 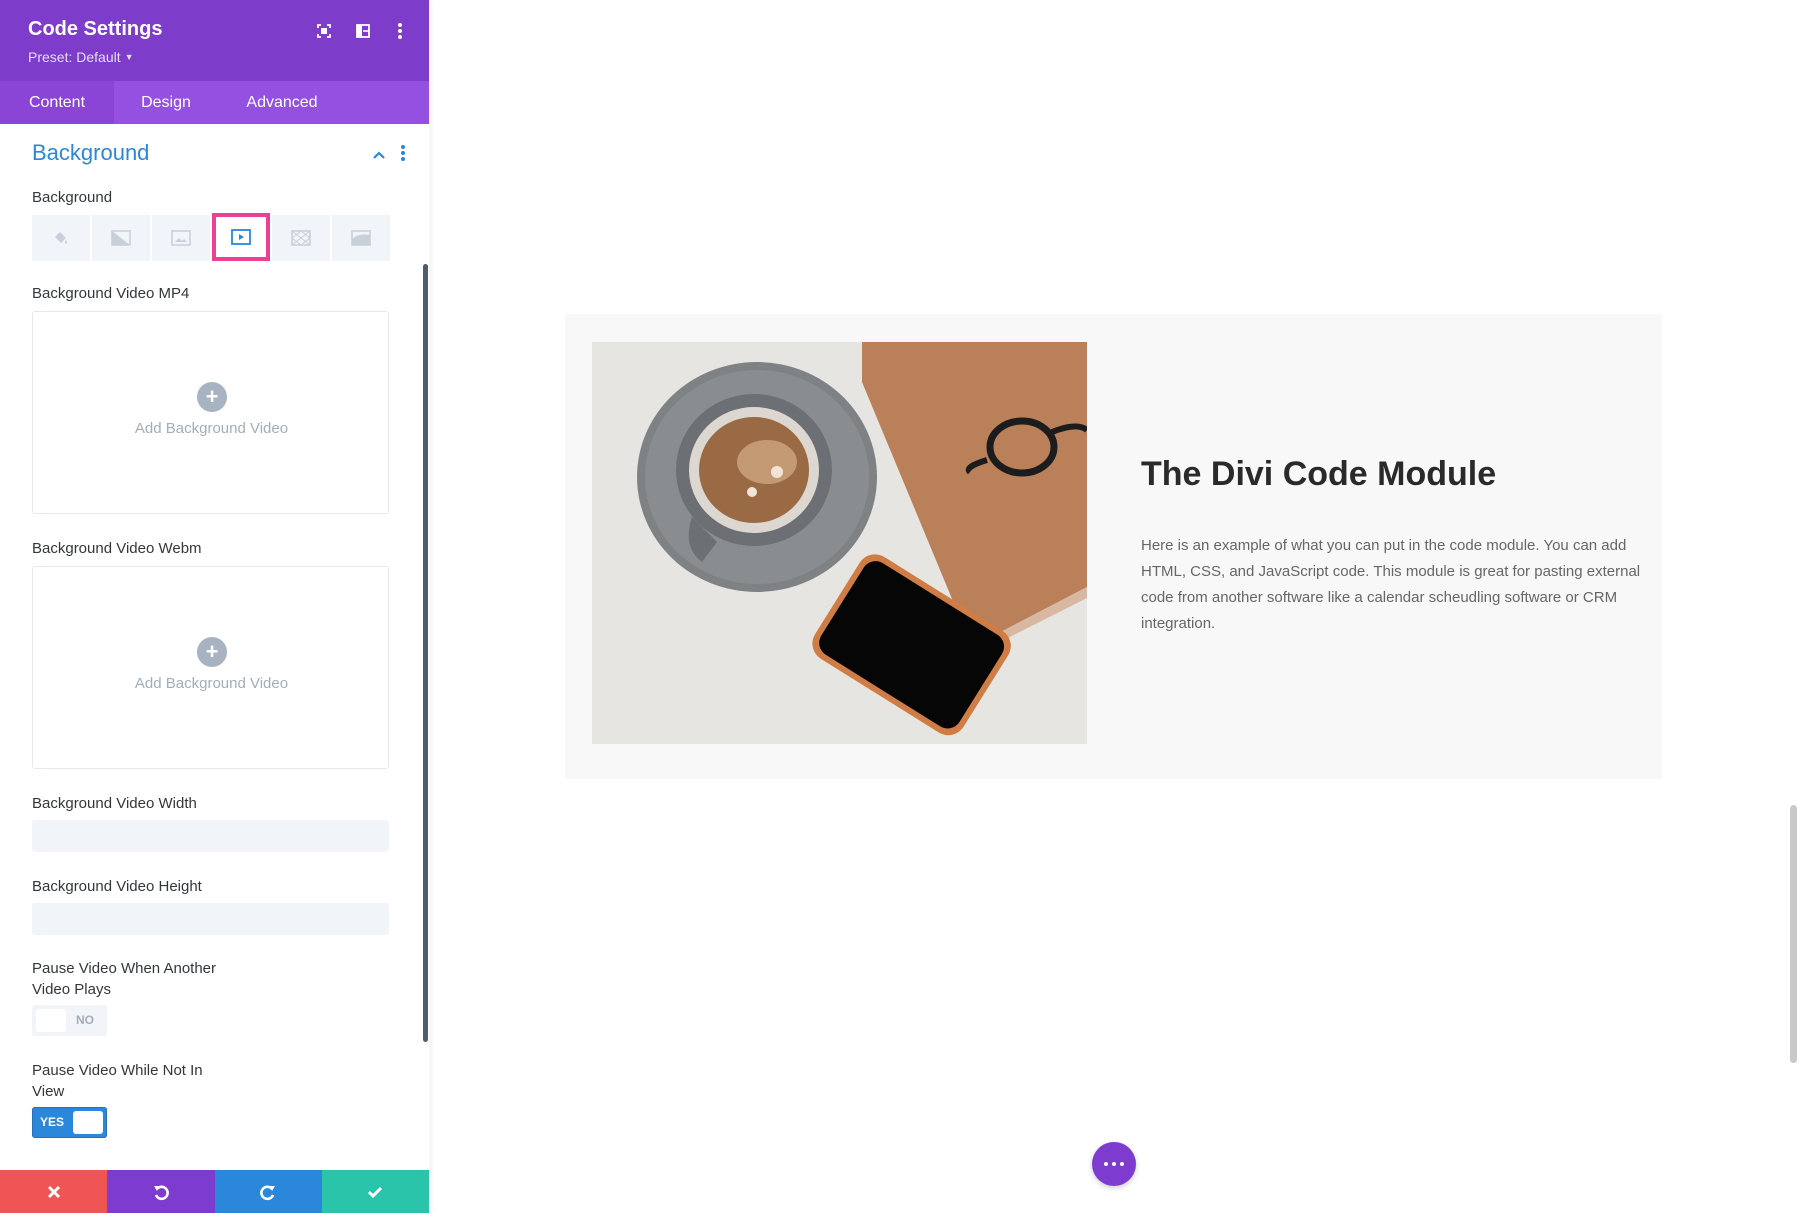 What do you see at coordinates (57, 102) in the screenshot?
I see `tab-content: Content` at bounding box center [57, 102].